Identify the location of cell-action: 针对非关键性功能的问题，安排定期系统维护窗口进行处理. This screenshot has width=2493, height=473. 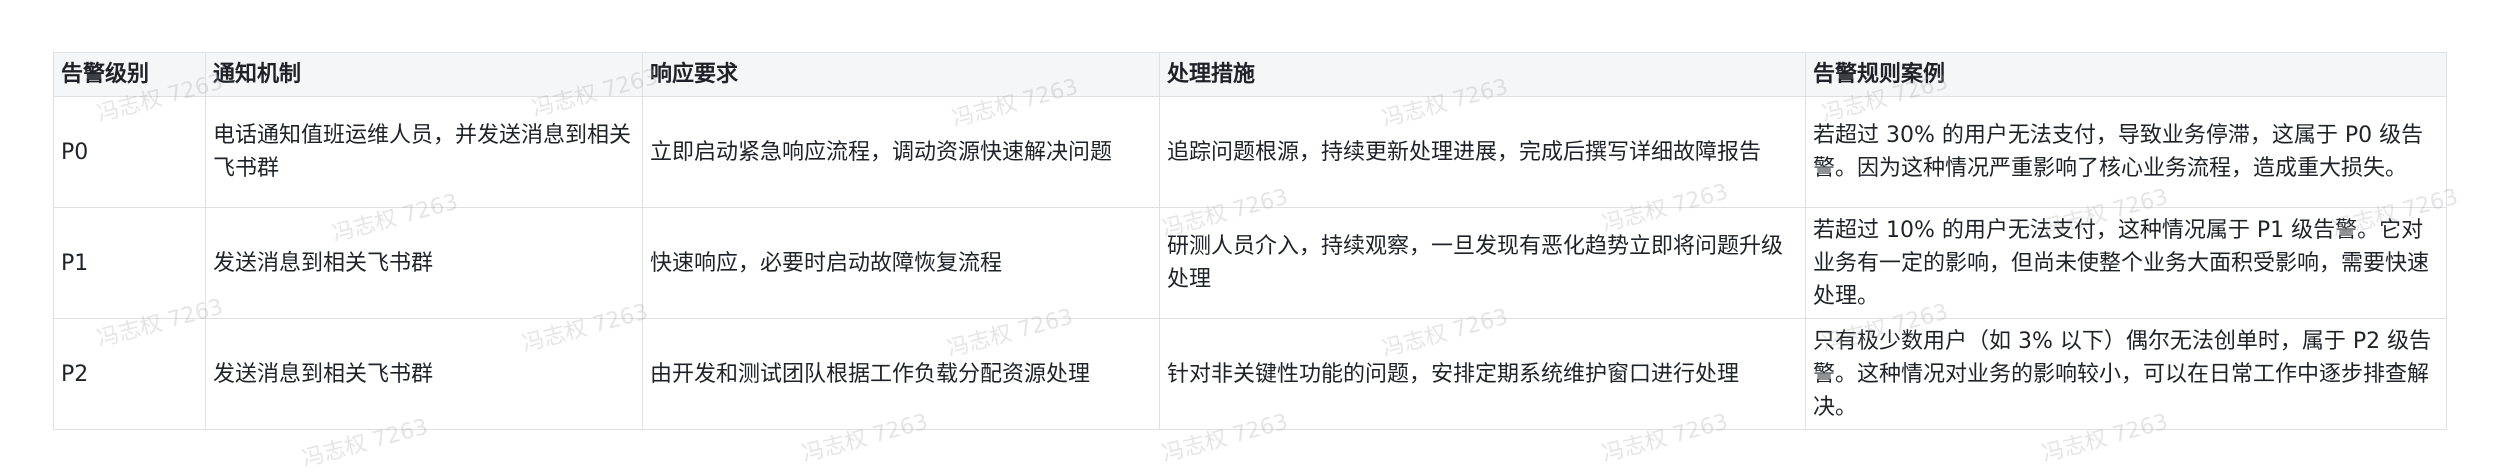
(1482, 374).